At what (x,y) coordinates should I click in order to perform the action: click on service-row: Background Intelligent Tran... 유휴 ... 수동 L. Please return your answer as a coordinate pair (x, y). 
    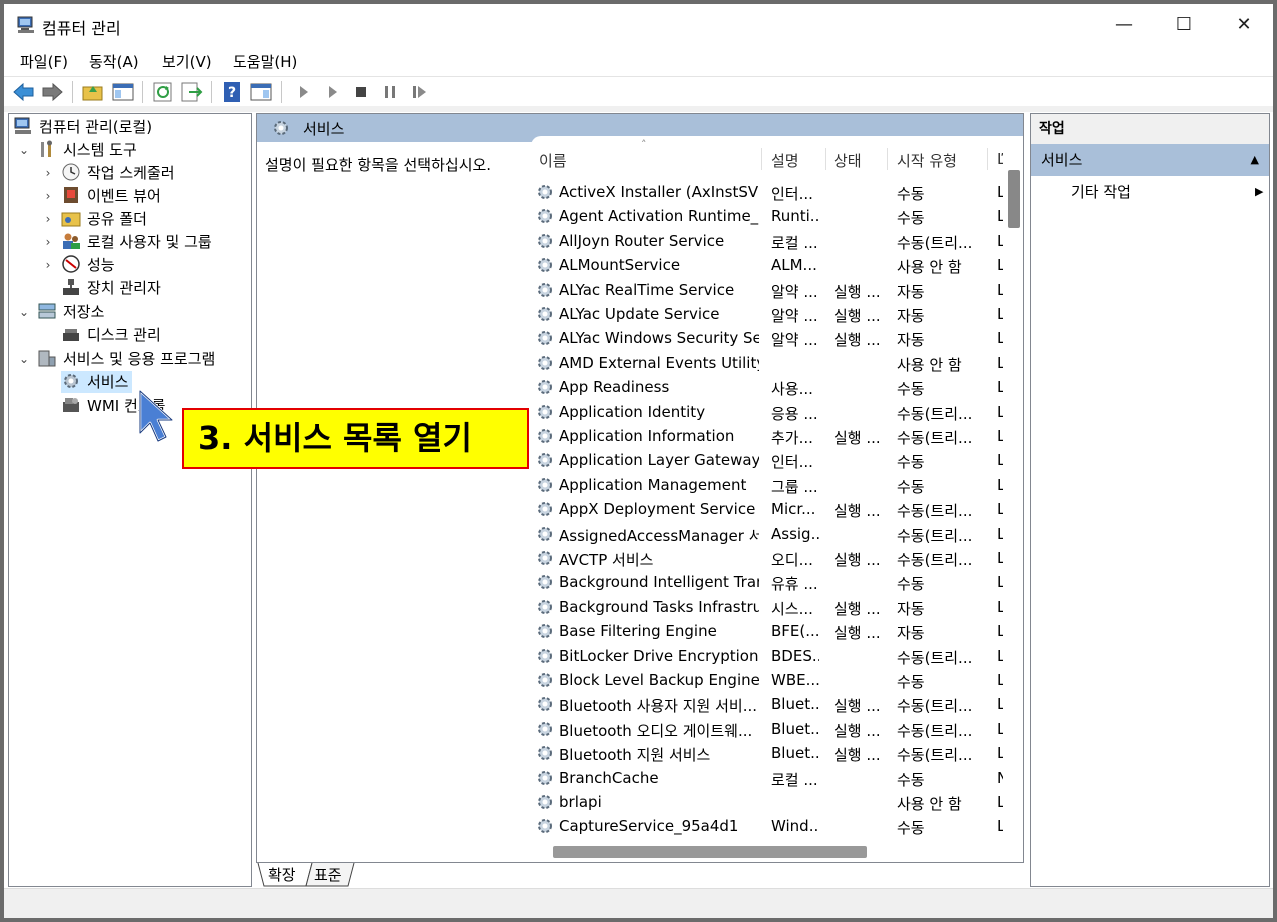
    Looking at the image, I should click on (767, 582).